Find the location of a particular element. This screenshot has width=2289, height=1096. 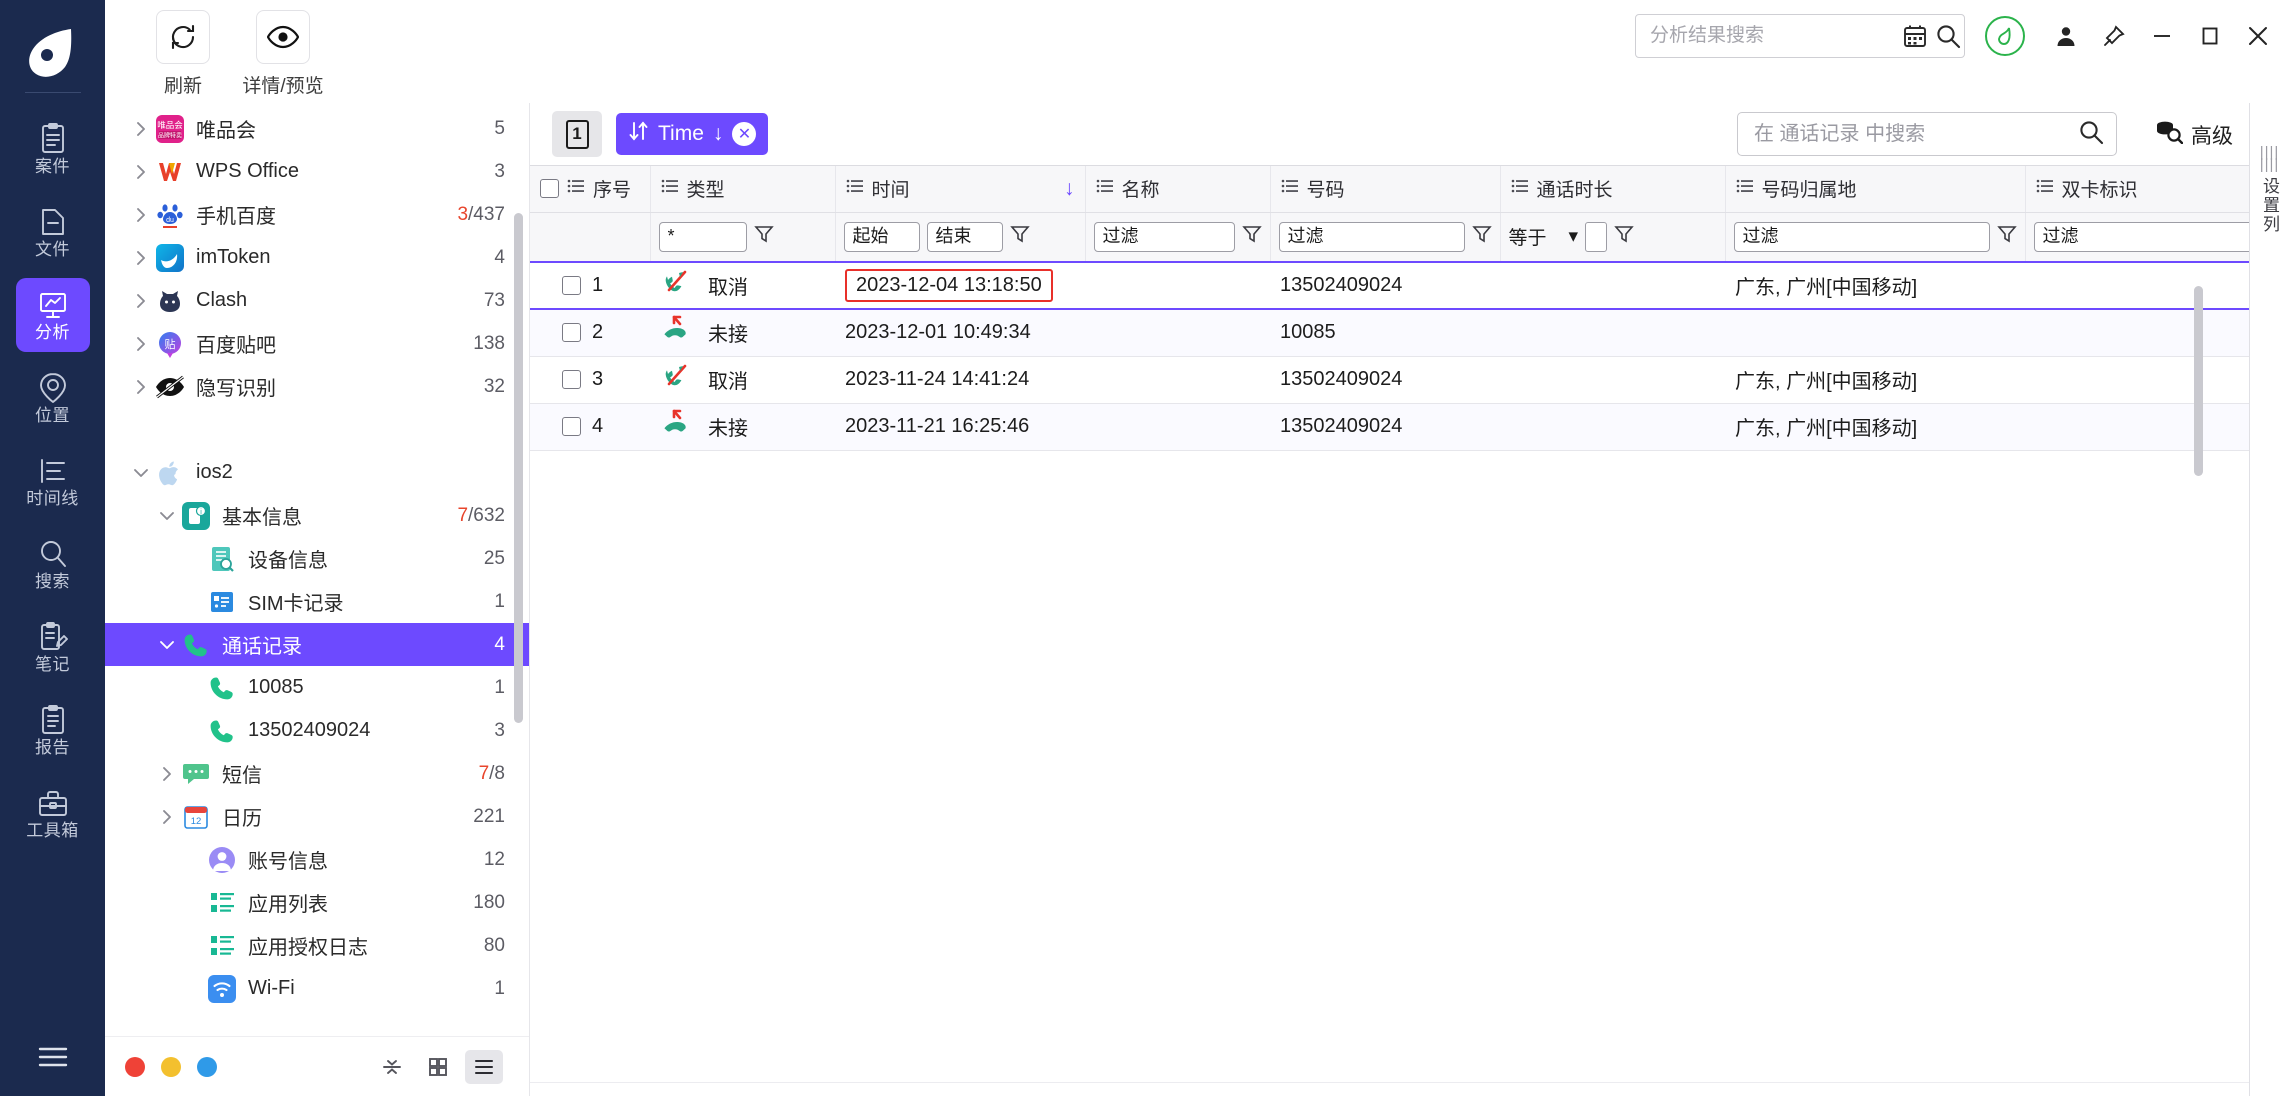

column-header-region: 号码归属地 is located at coordinates (1875, 189).